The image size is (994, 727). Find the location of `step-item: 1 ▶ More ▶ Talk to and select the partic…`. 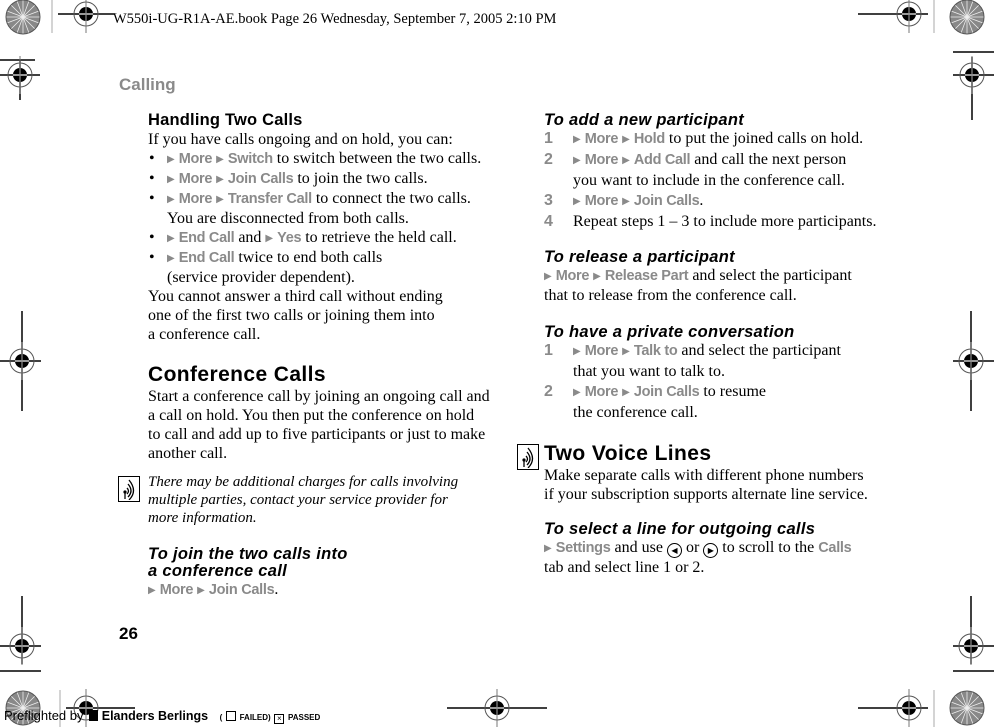

step-item: 1 ▶ More ▶ Talk to and select the partic… is located at coordinates (692, 361).